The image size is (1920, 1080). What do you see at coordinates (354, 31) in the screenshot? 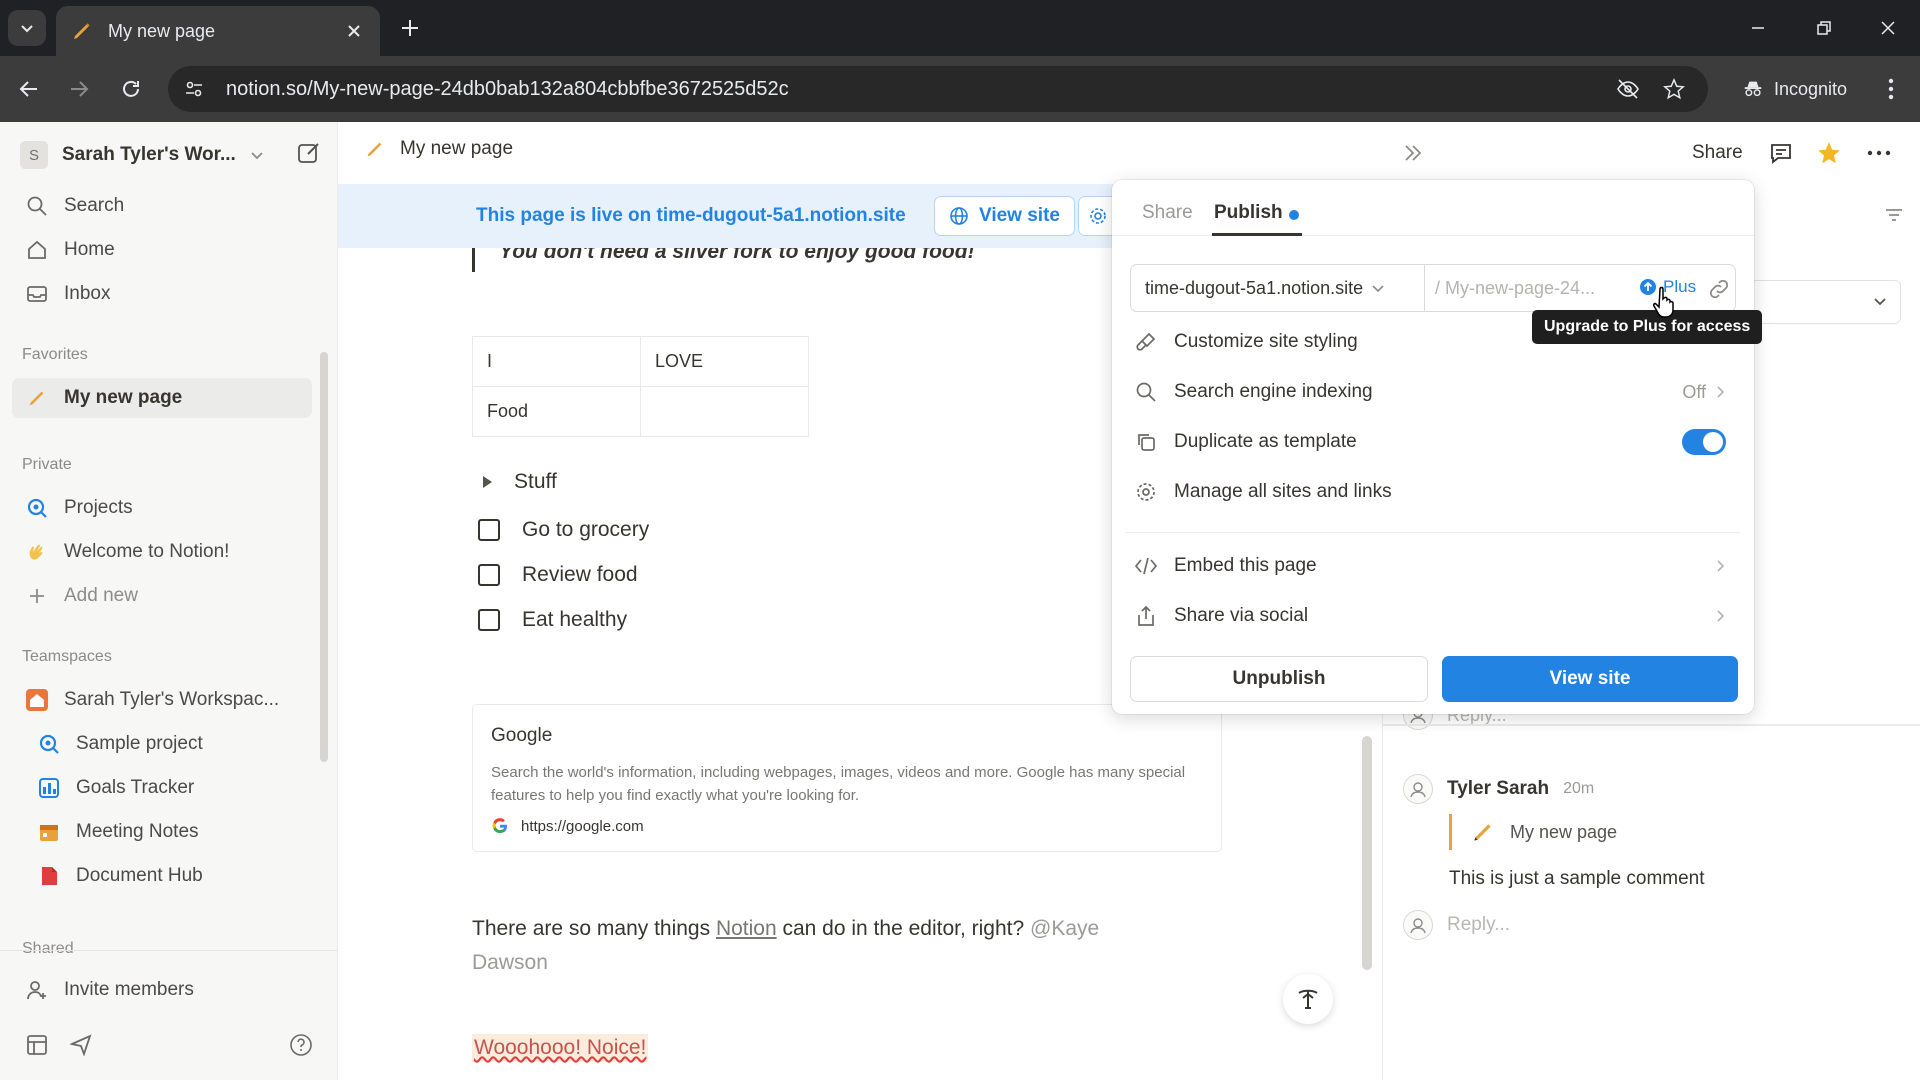
I see `close-tab-icon` at bounding box center [354, 31].